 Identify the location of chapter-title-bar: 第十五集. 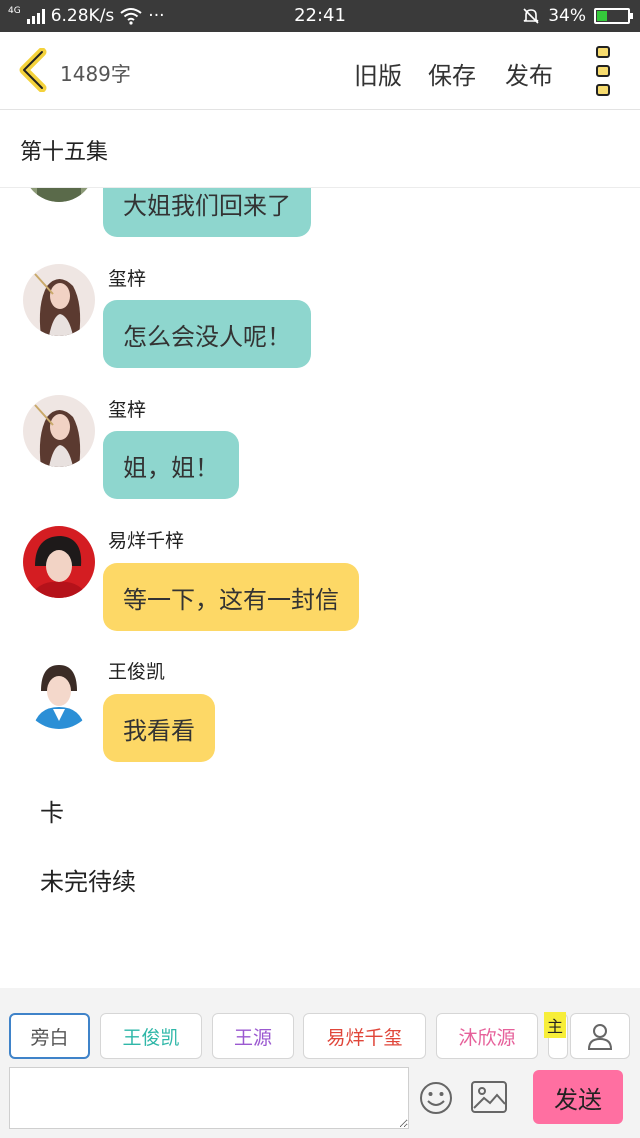
(320, 149).